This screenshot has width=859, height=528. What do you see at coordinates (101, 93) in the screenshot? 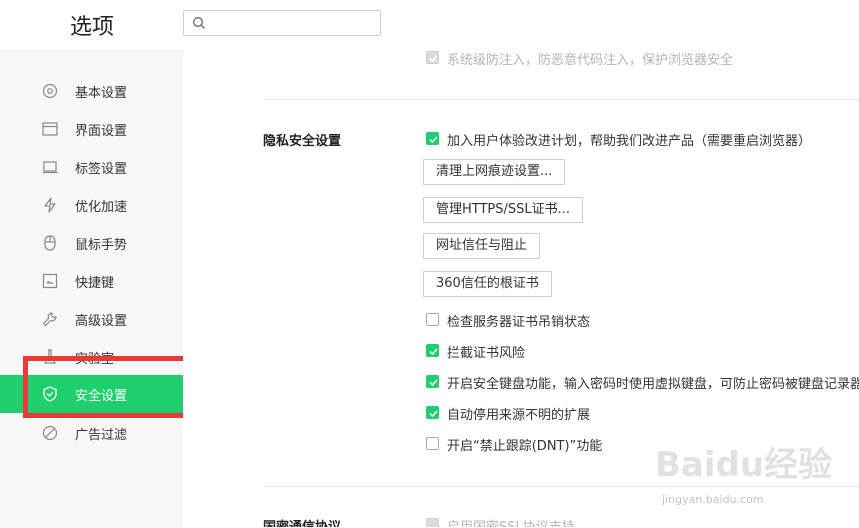
I see `sidebar-item-label: 基本设置` at bounding box center [101, 93].